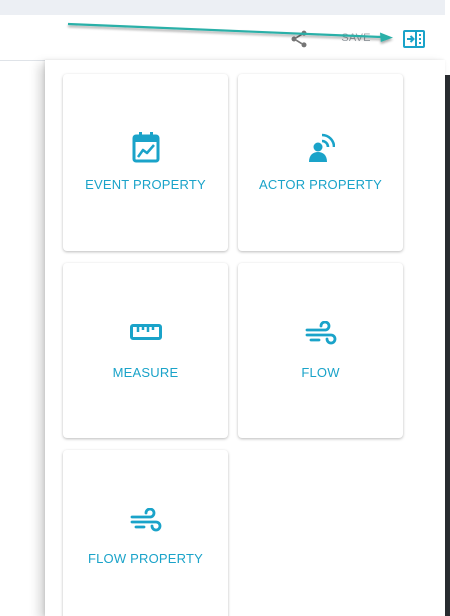 Image resolution: width=450 pixels, height=616 pixels. What do you see at coordinates (145, 533) in the screenshot?
I see `flow-property-card: FLOW PROPERTY` at bounding box center [145, 533].